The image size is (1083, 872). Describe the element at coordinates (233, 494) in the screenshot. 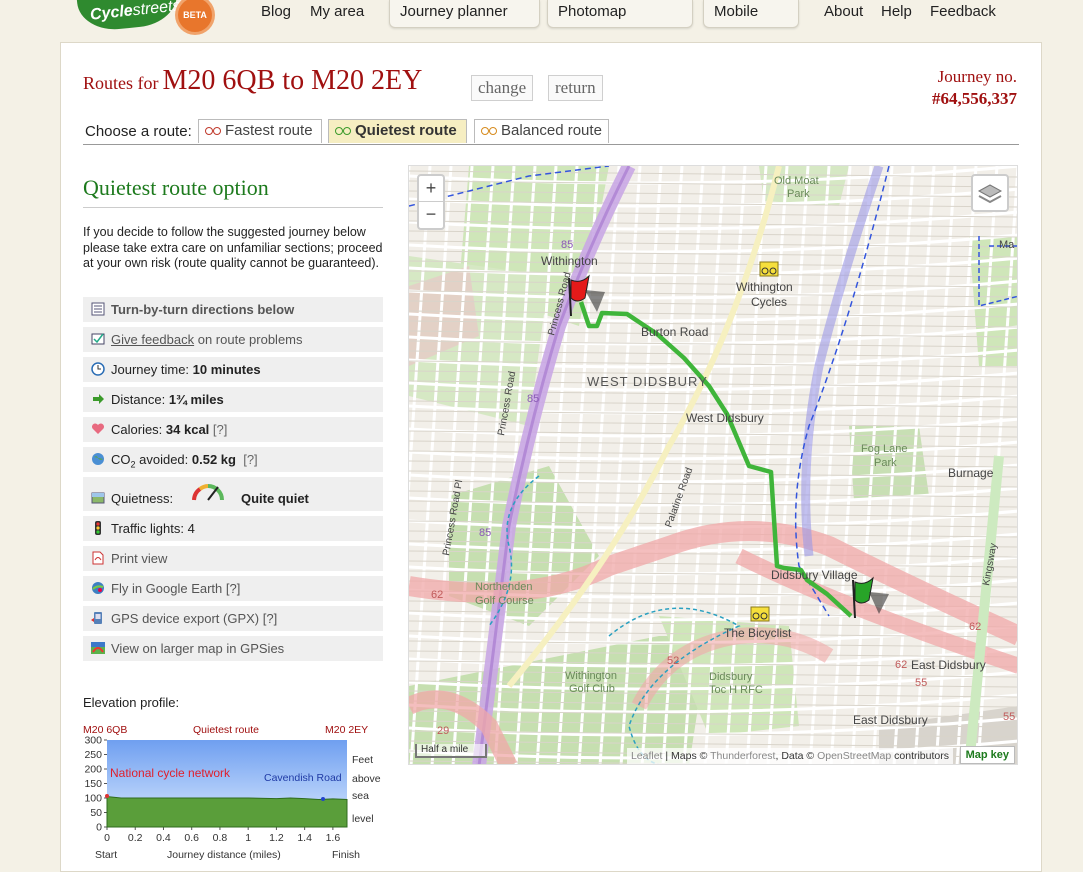

I see `quietness-row: Quietness: Quite quiet` at that location.